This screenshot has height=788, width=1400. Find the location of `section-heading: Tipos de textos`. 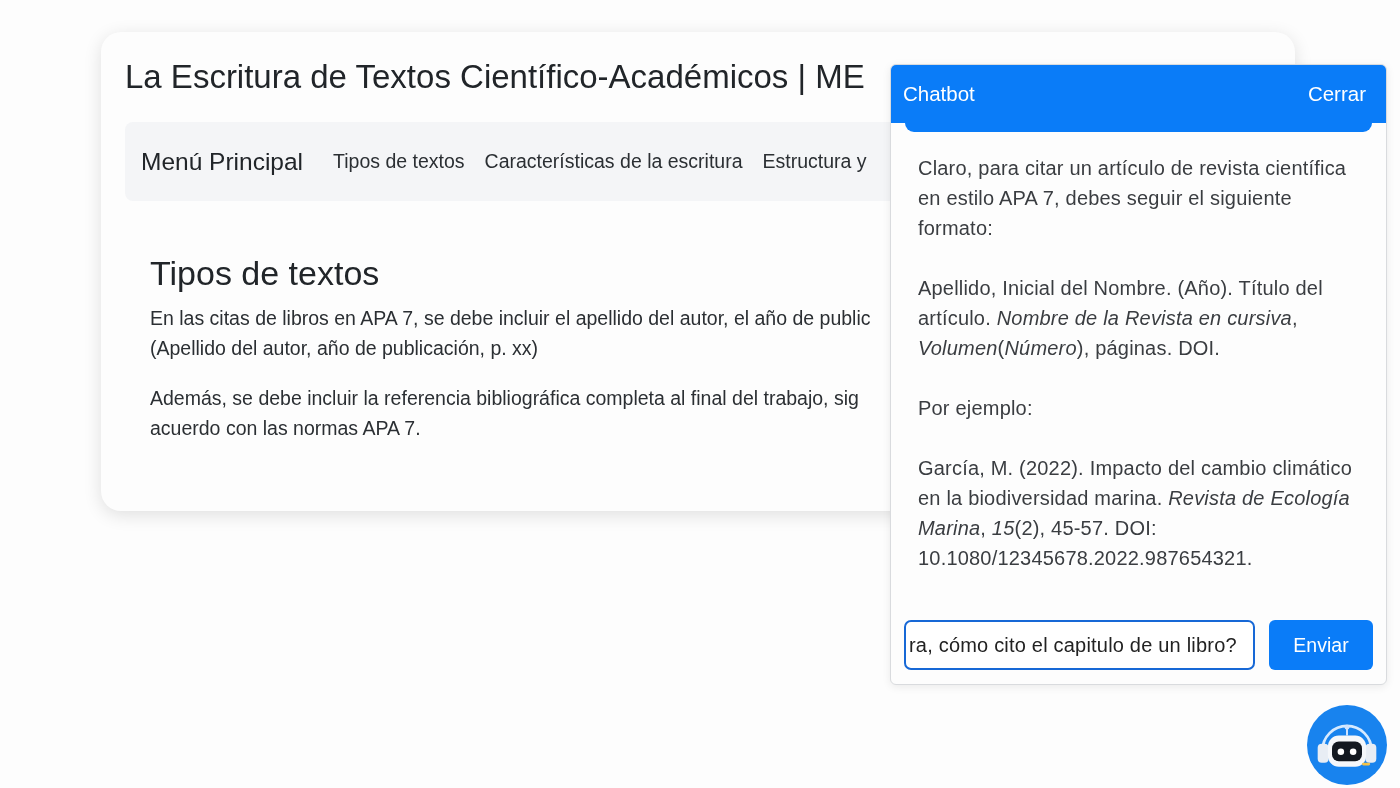

section-heading: Tipos de textos is located at coordinates (265, 273).